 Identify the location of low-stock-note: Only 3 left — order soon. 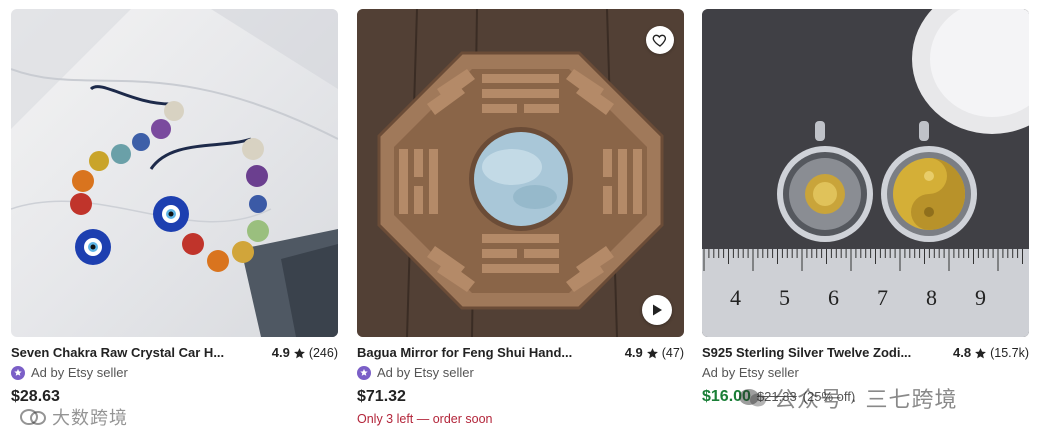
(425, 419).